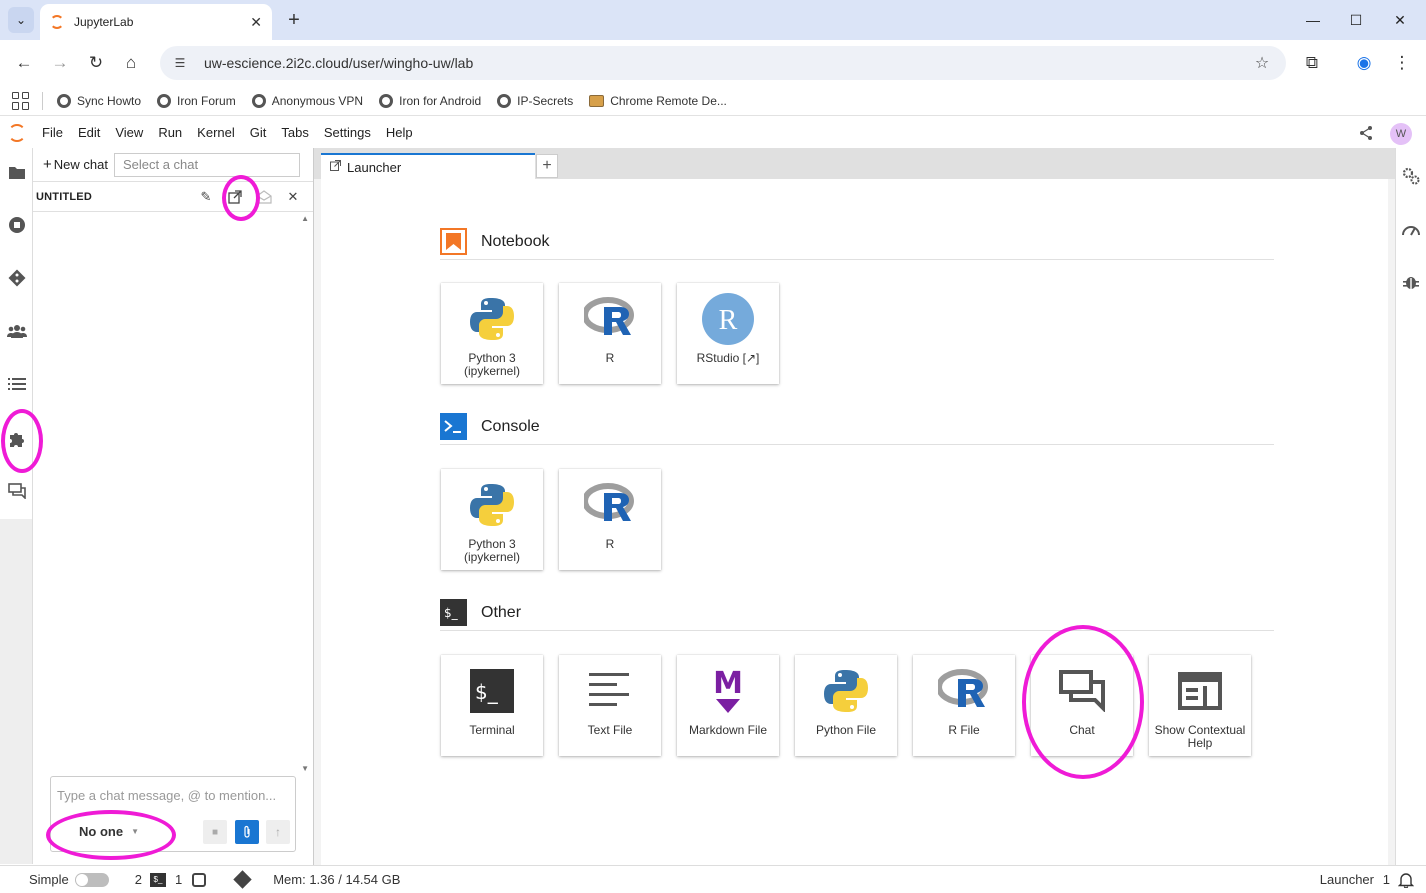  I want to click on launcher-card-notebook-r: R, so click(610, 333).